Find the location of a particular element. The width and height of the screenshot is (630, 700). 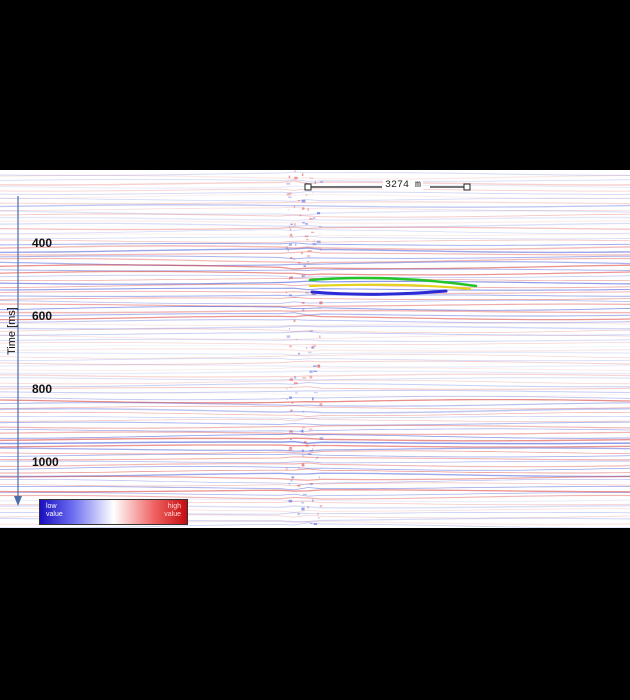

fault-zone is located at coordinates (304, 347).